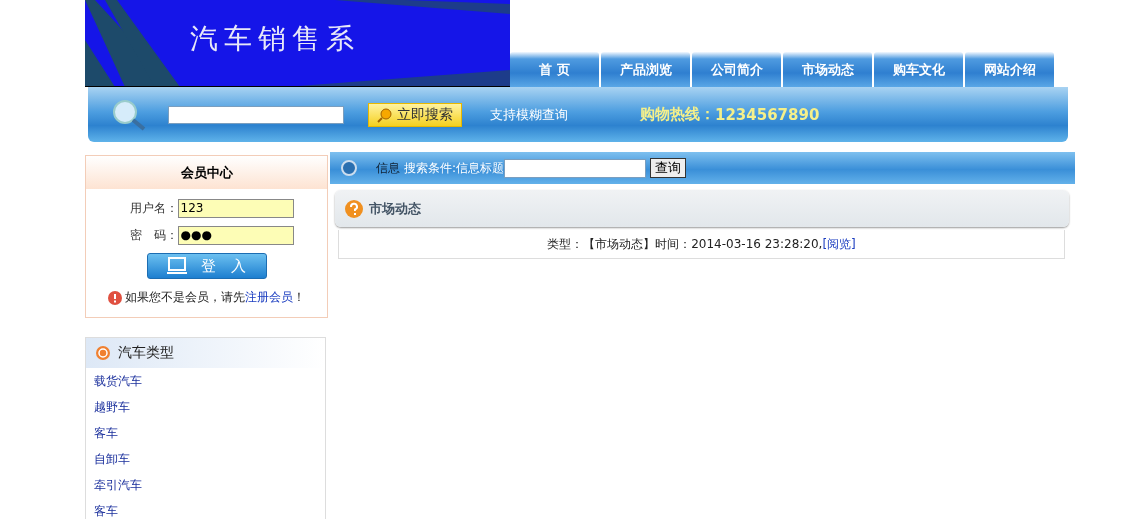 This screenshot has width=1139, height=519. I want to click on nav-tab: 购车文化, so click(918, 69).